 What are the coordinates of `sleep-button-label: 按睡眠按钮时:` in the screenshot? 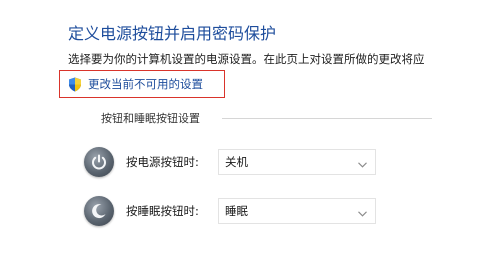 It's located at (162, 211).